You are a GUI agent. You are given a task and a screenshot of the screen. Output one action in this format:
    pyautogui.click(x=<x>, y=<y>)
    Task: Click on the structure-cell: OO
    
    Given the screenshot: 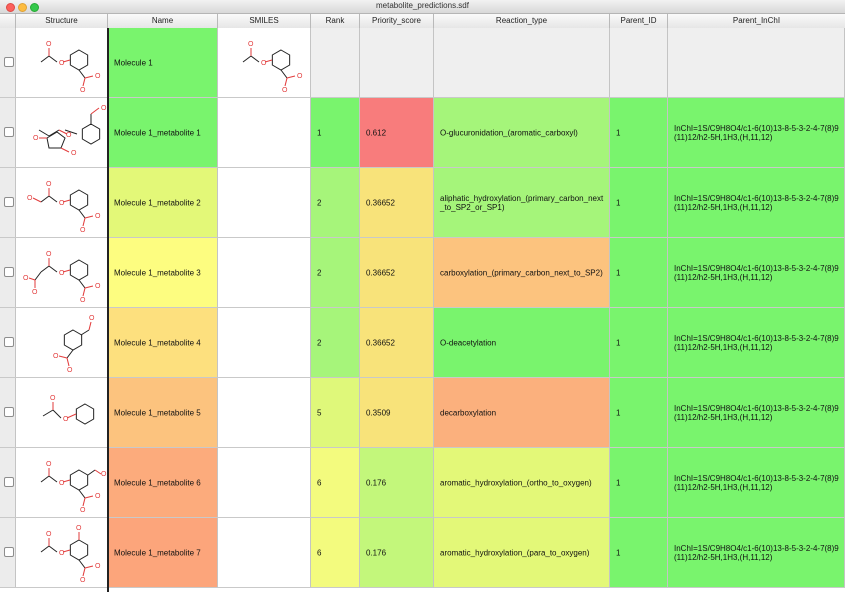 What is the action you would take?
    pyautogui.click(x=62, y=412)
    